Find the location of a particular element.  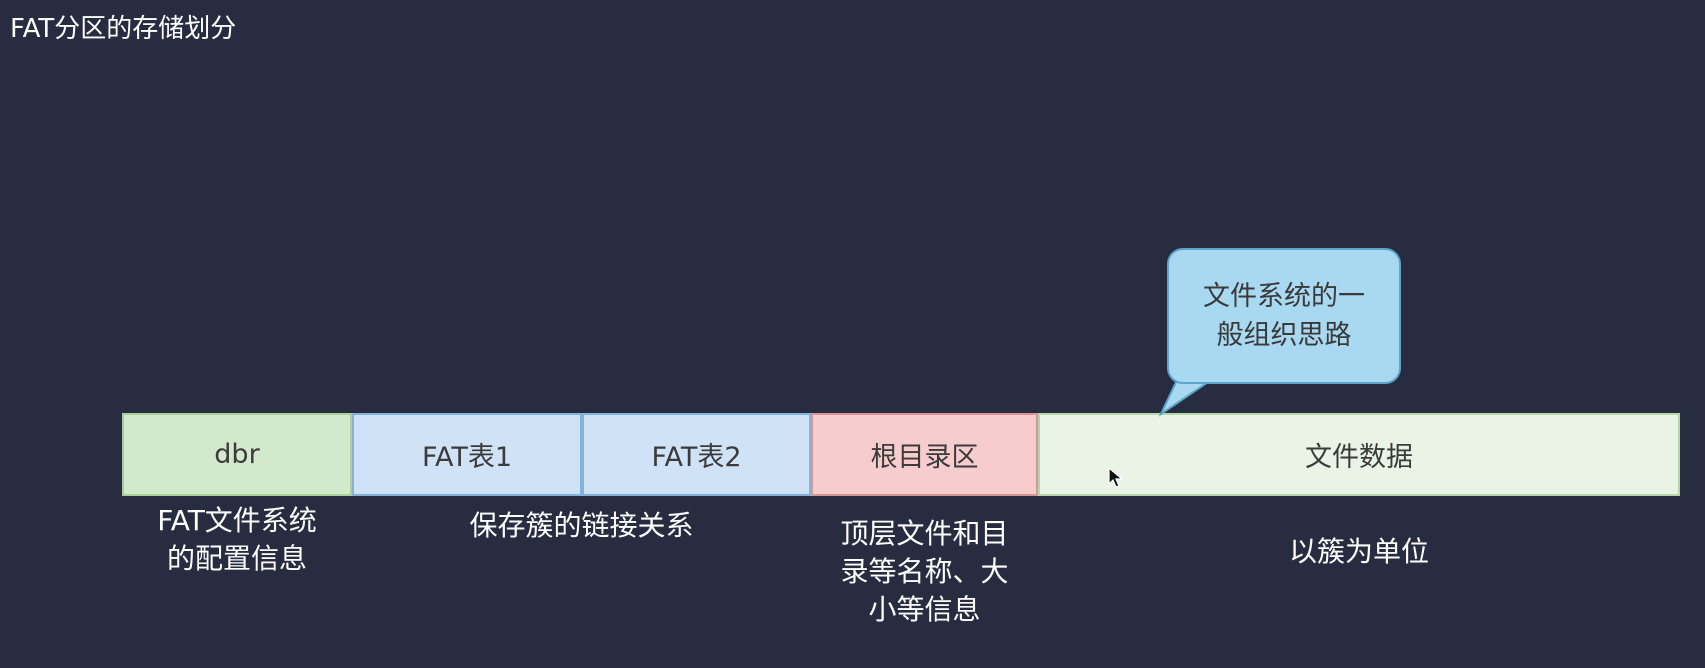

description-line: 以簇为单位 is located at coordinates (1358, 551).